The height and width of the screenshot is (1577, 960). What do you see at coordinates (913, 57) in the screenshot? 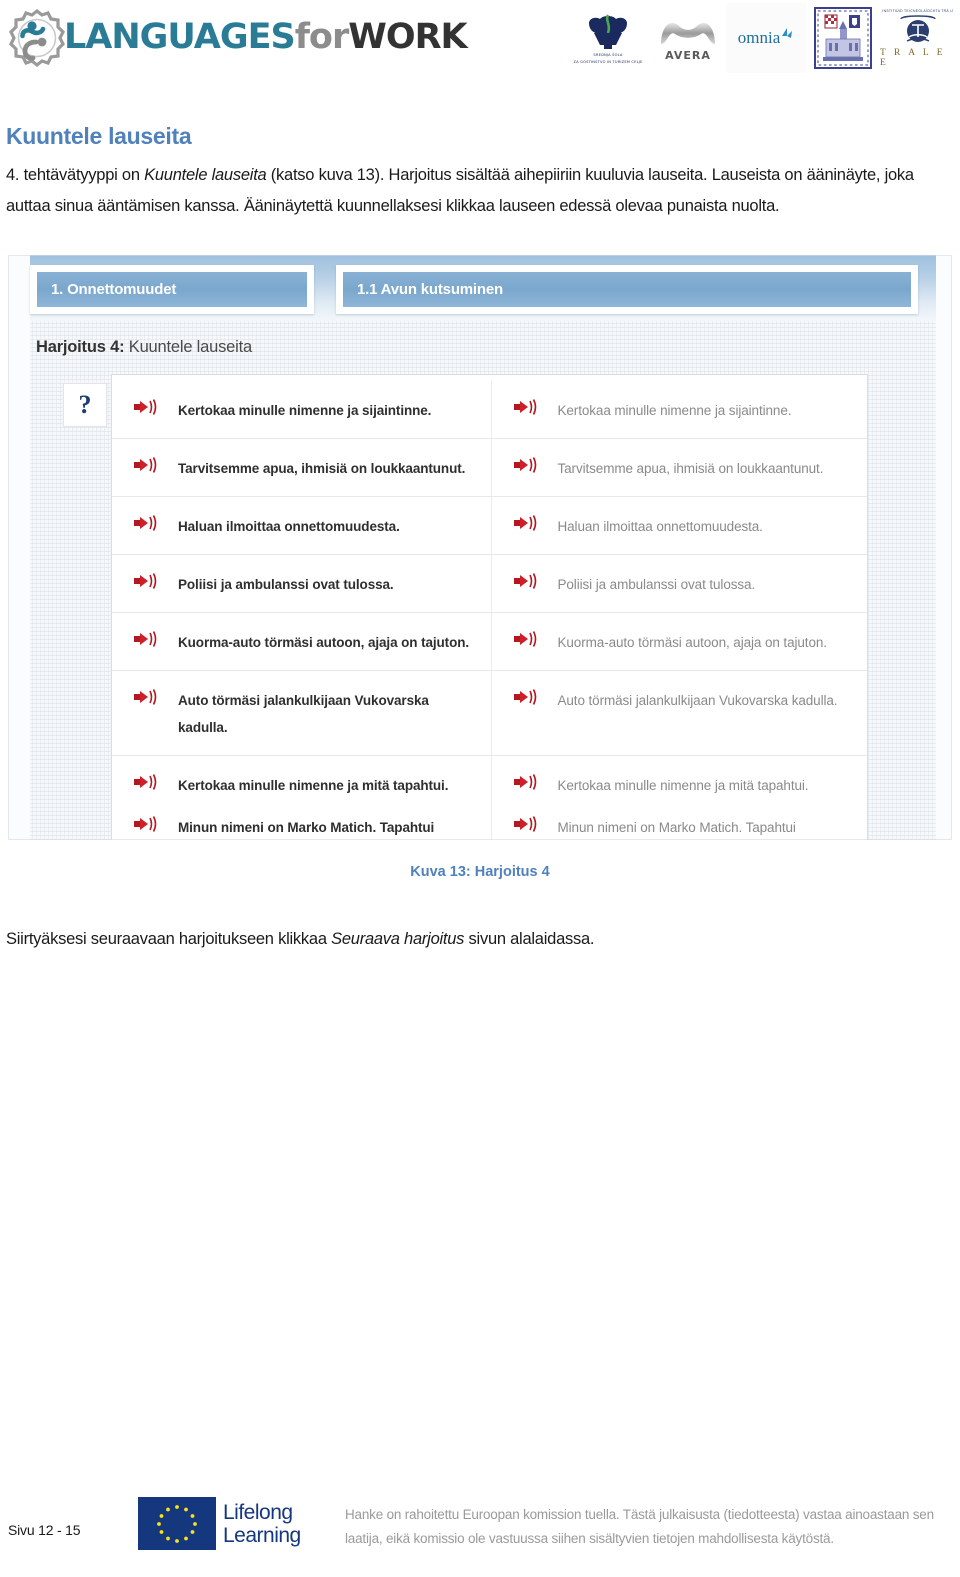
I see `partner-label-tralee: T R A L E E` at bounding box center [913, 57].